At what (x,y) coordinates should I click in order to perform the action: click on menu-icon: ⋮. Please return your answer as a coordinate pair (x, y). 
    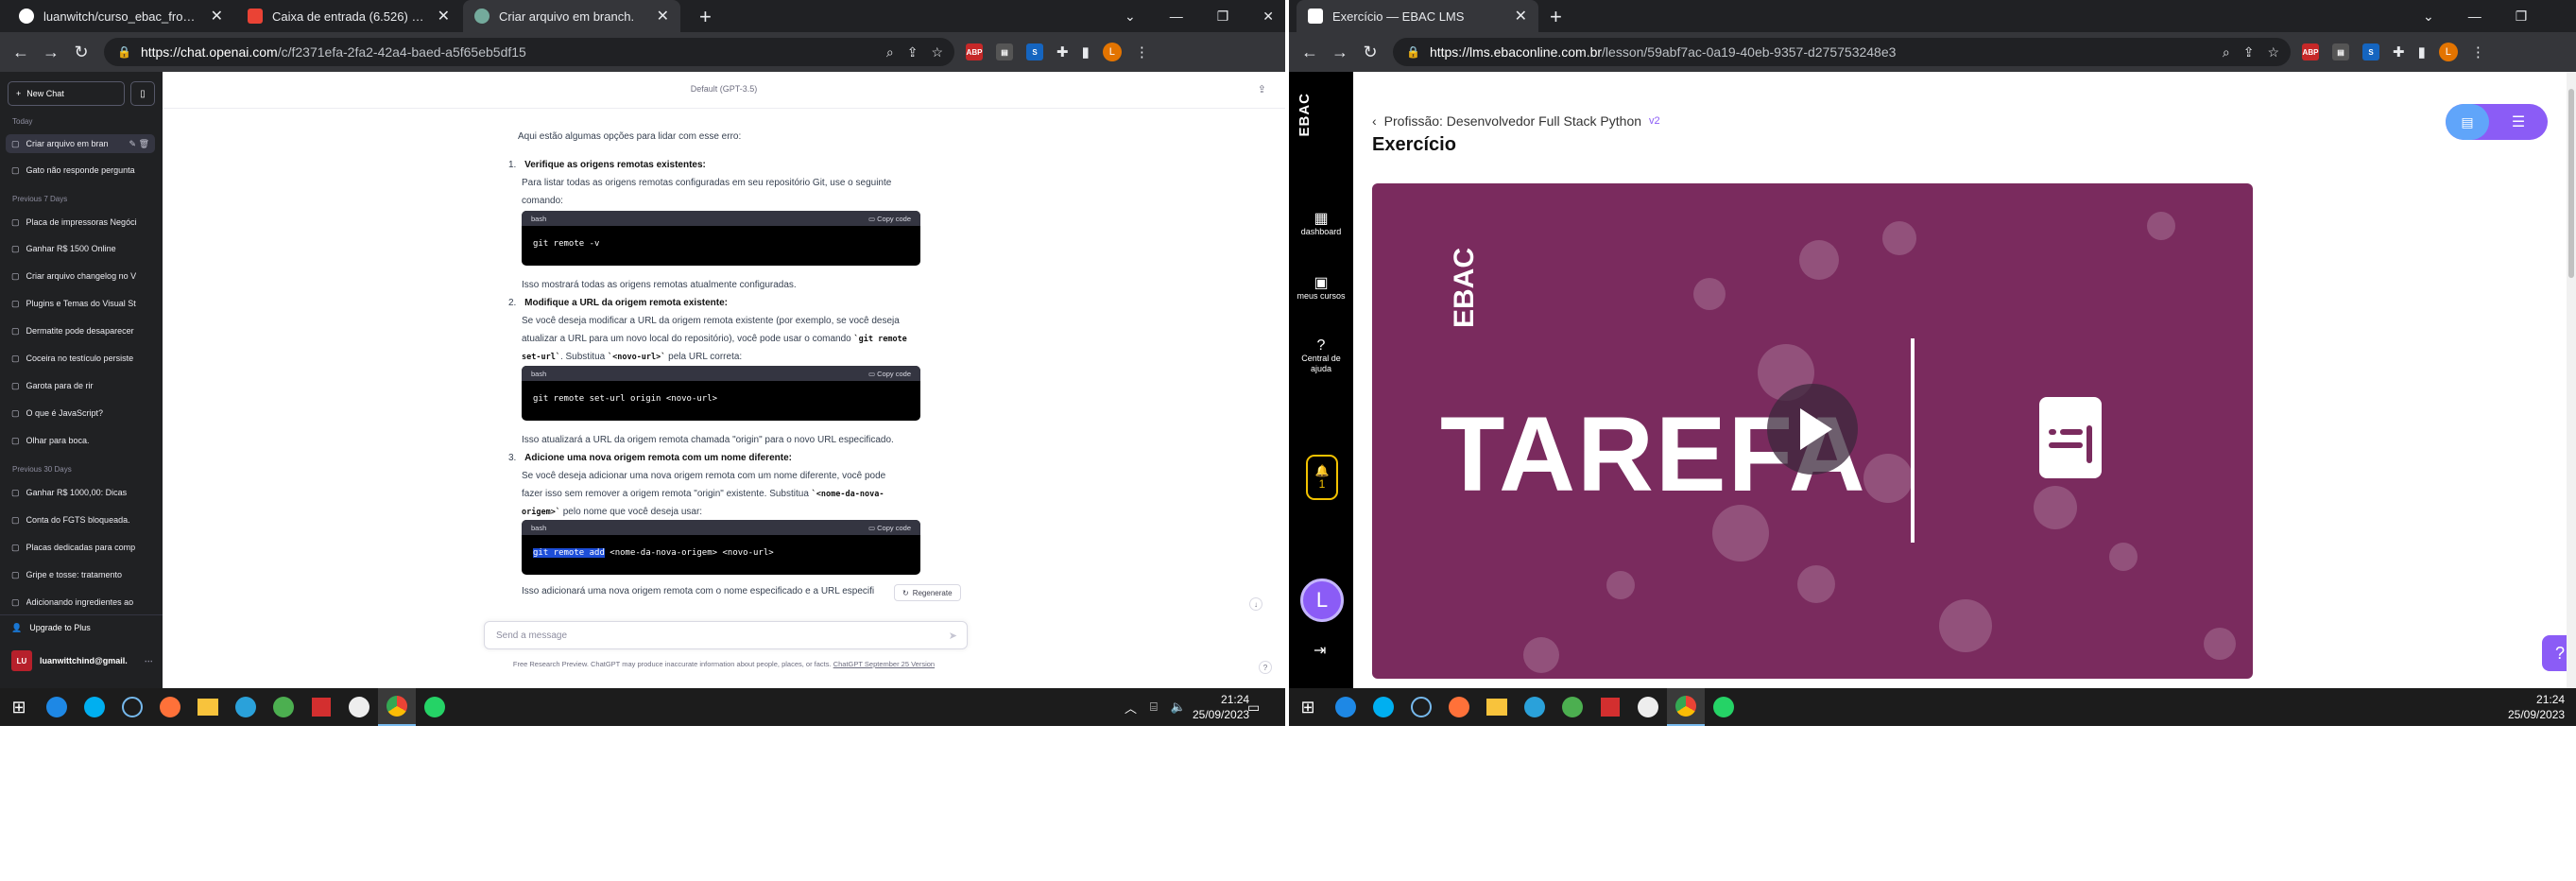
    Looking at the image, I should click on (1142, 51).